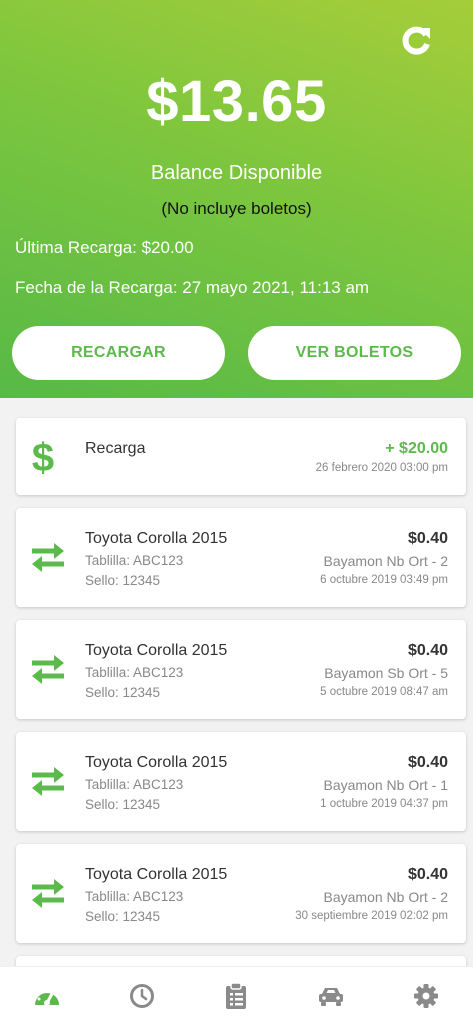 The width and height of the screenshot is (473, 1024). What do you see at coordinates (384, 580) in the screenshot?
I see `transaction-date: 6 octubre 2019 03:49 pm` at bounding box center [384, 580].